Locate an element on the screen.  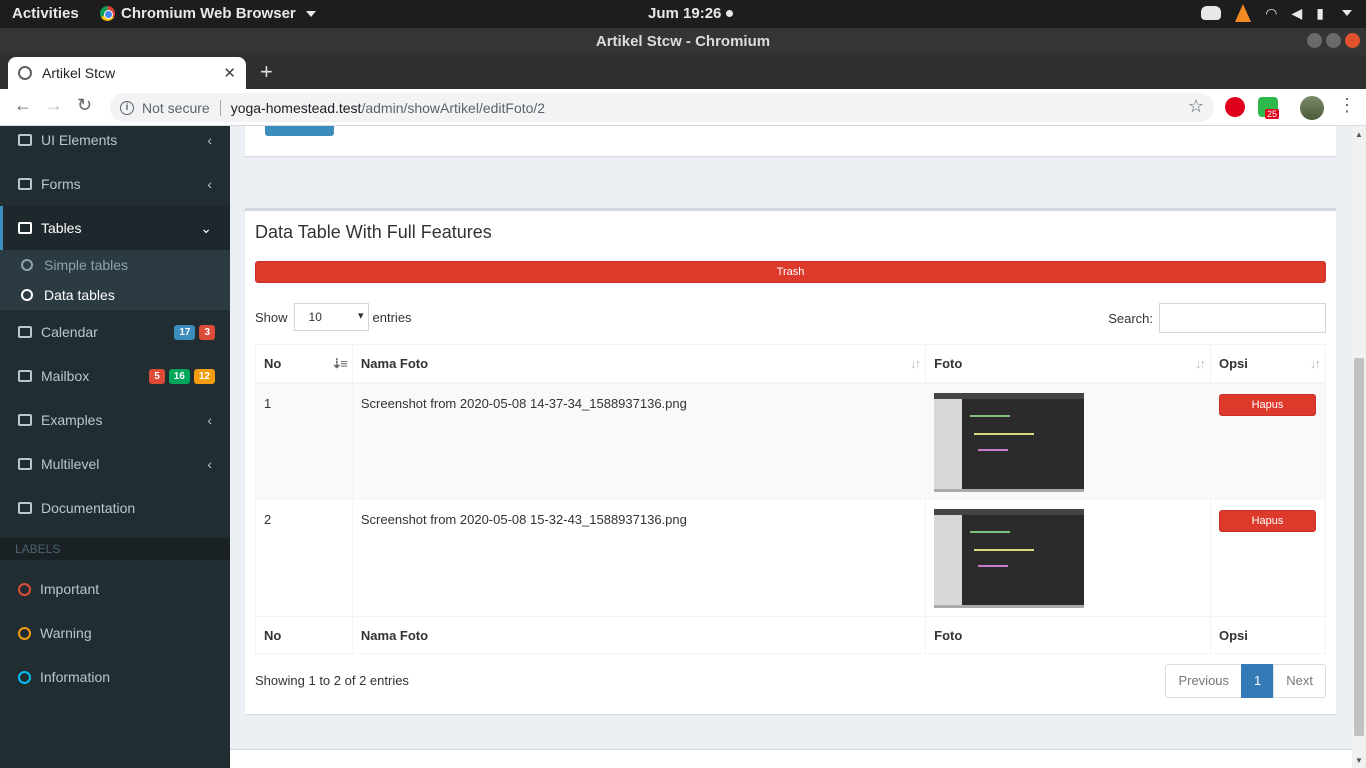
app-menu: Chromium Web Browser is located at coordinates (208, 13).